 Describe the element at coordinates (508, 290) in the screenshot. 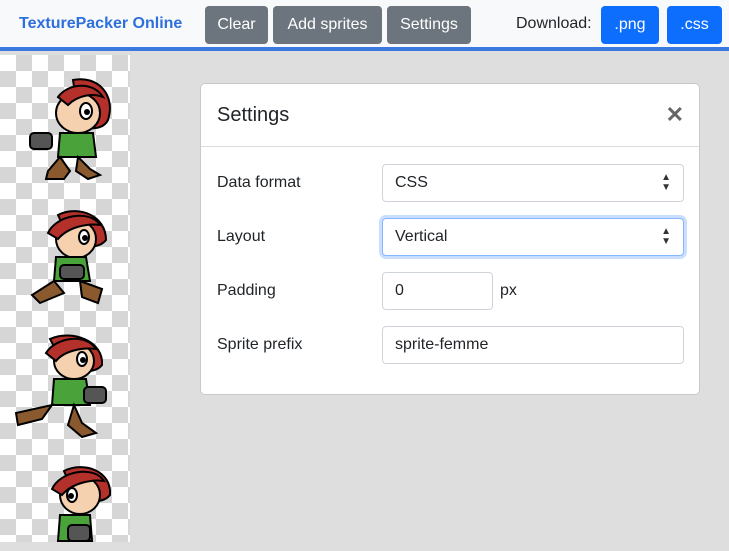

I see `padding-unit: px` at that location.